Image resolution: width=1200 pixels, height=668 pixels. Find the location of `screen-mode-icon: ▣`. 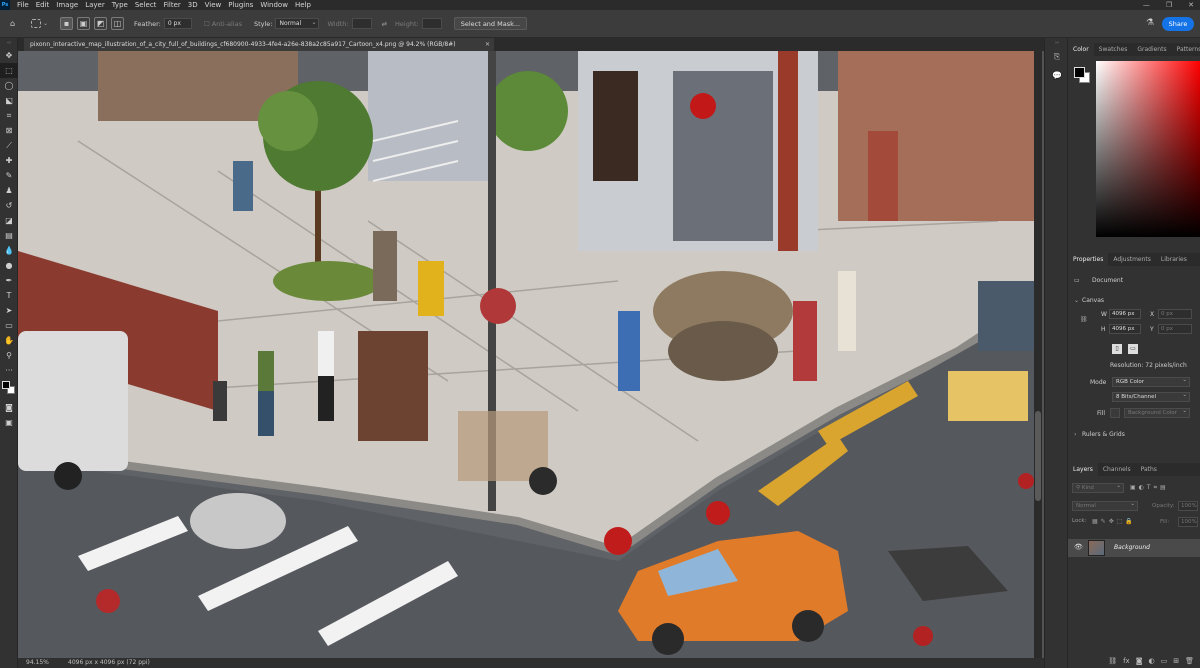

screen-mode-icon: ▣ is located at coordinates (9, 422).